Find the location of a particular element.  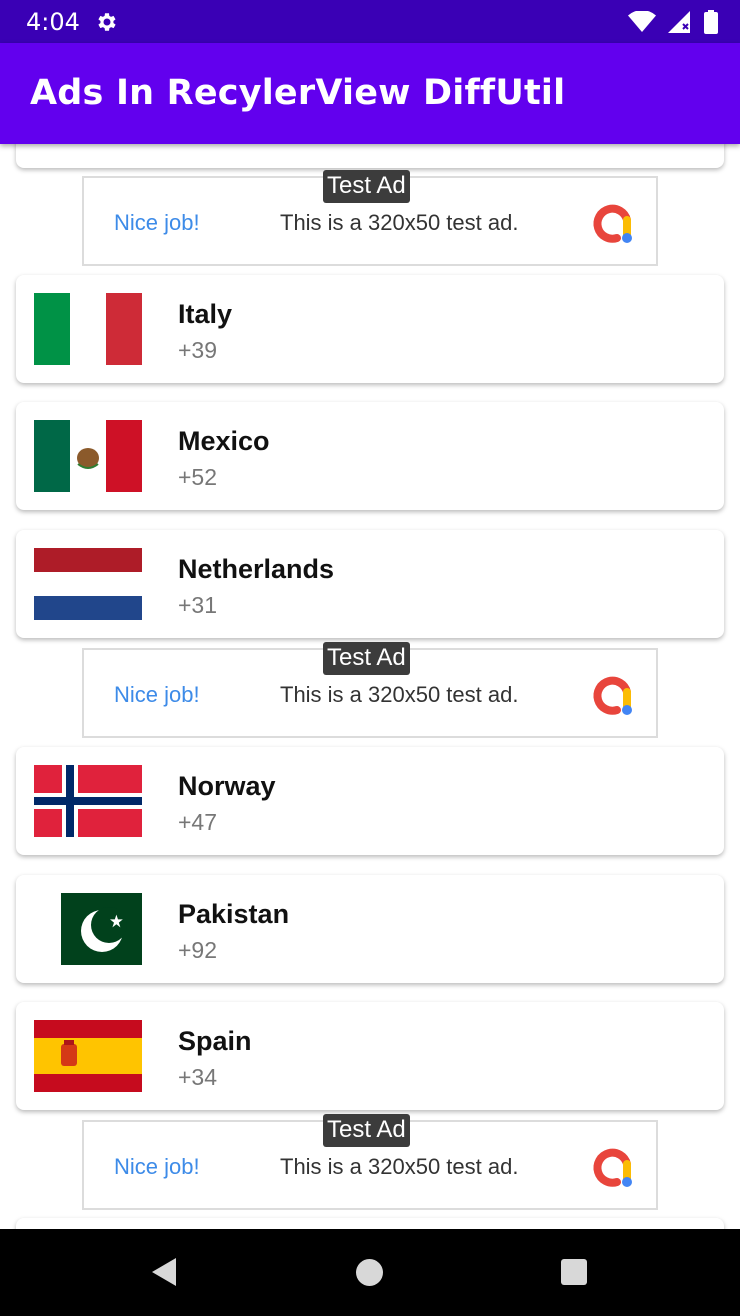

app-bar: Ads In RecylerView DiffUtil is located at coordinates (370, 93).